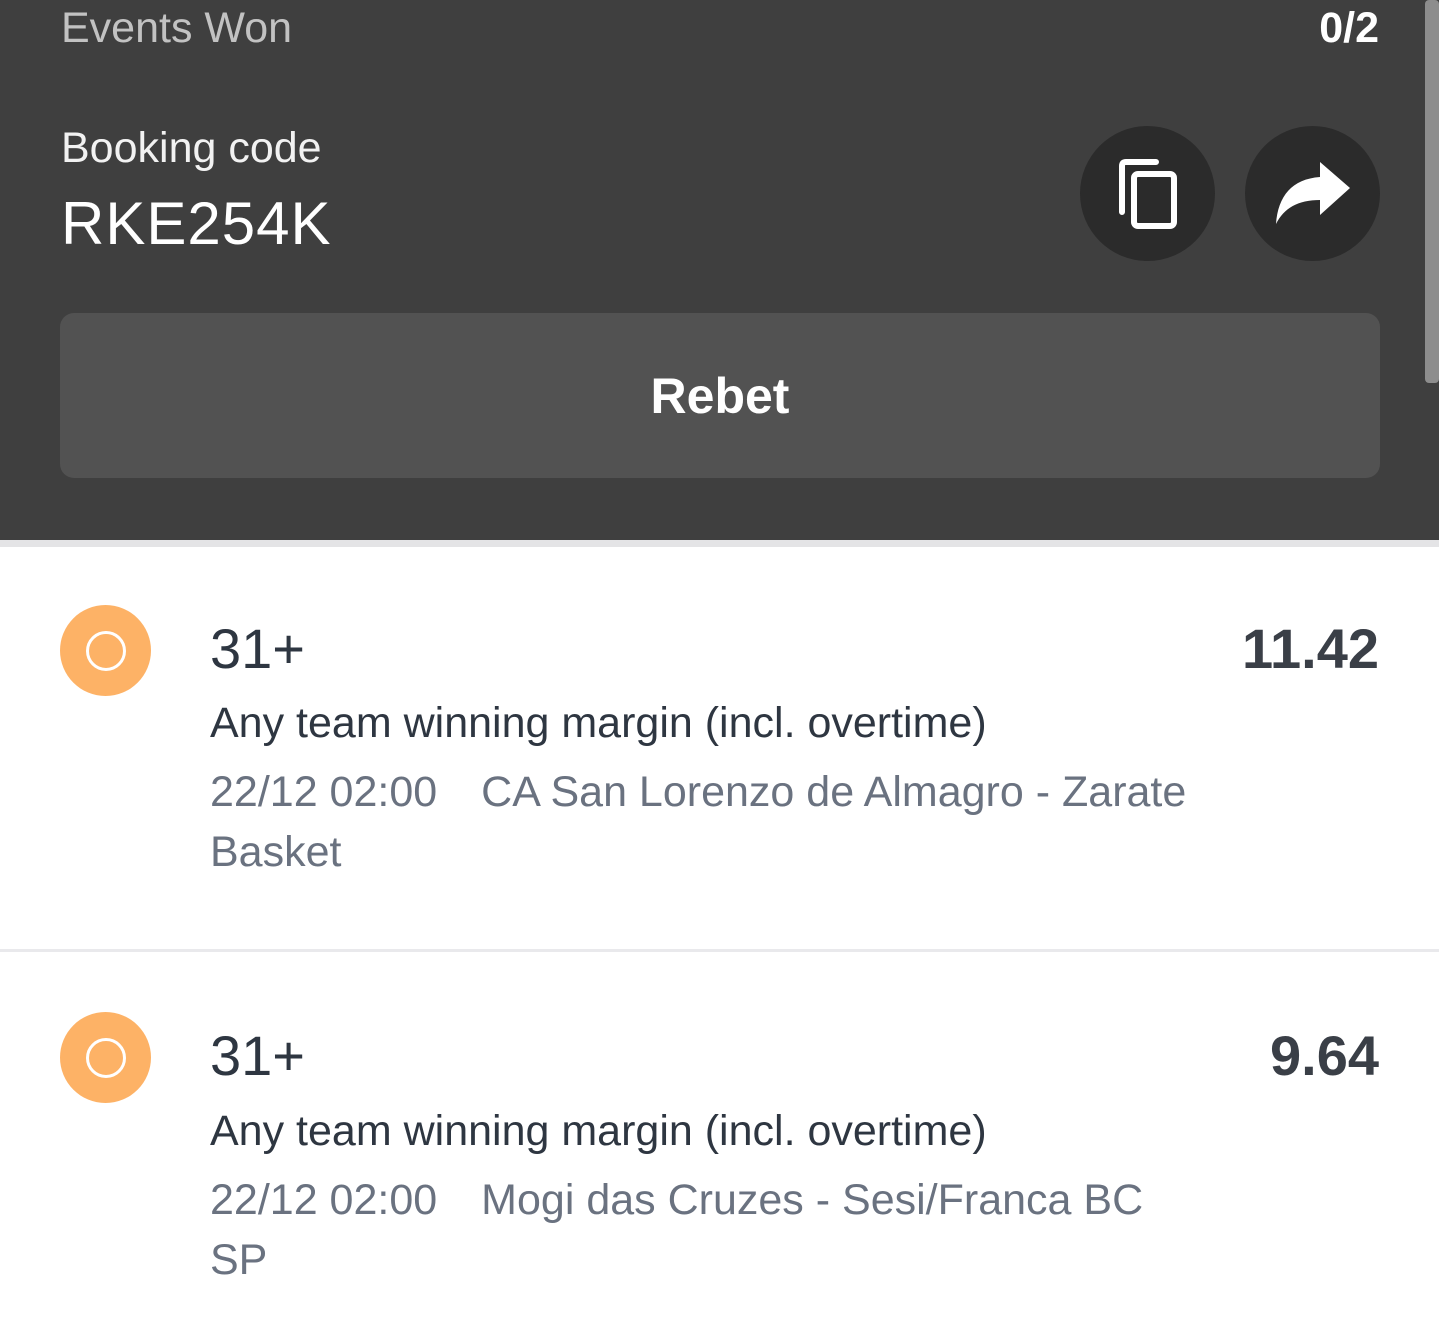  I want to click on share-icon, so click(1312, 192).